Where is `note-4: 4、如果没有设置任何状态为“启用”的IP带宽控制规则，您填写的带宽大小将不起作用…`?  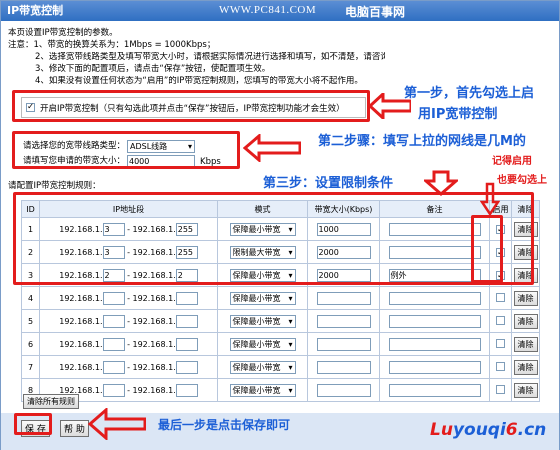
note-4: 4、如果没有设置任何状态为“启用”的IP带宽控制规则，您填写的带宽大小将不起作用… is located at coordinates (199, 81).